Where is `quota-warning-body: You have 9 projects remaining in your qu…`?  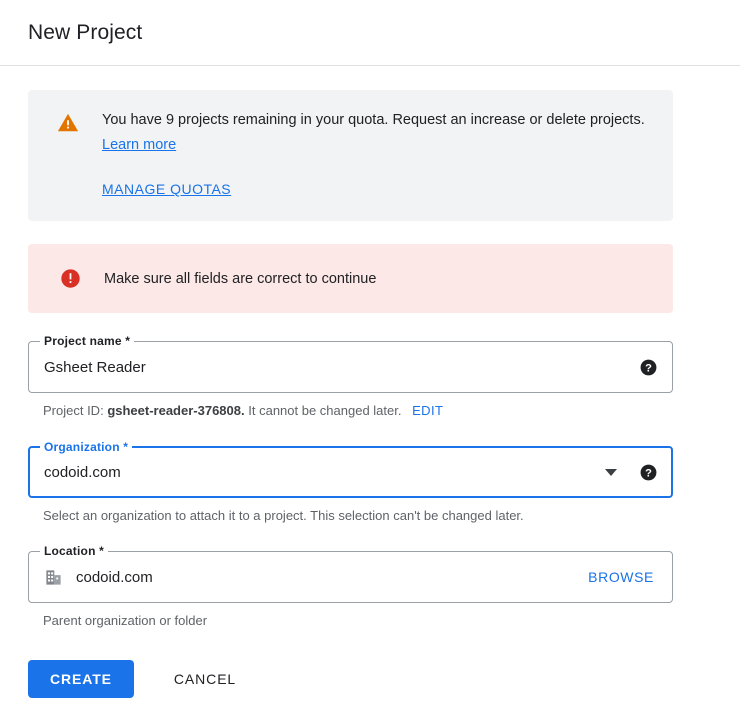 quota-warning-body: You have 9 projects remaining in your qu… is located at coordinates (377, 155).